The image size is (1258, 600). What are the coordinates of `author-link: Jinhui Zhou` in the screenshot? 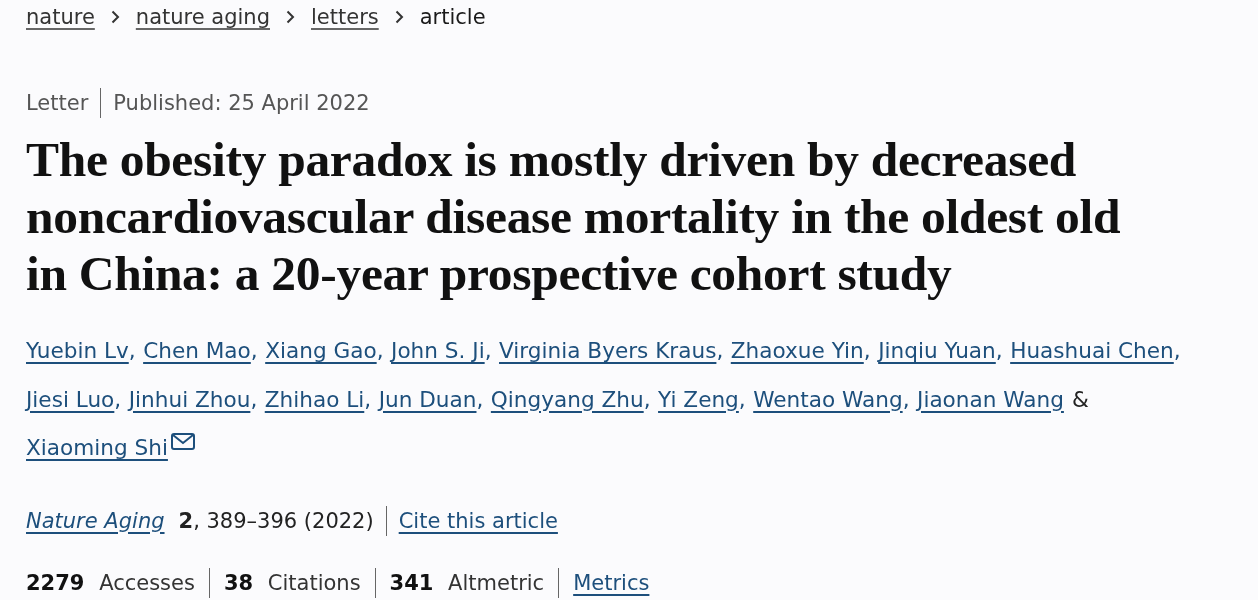 It's located at (189, 399).